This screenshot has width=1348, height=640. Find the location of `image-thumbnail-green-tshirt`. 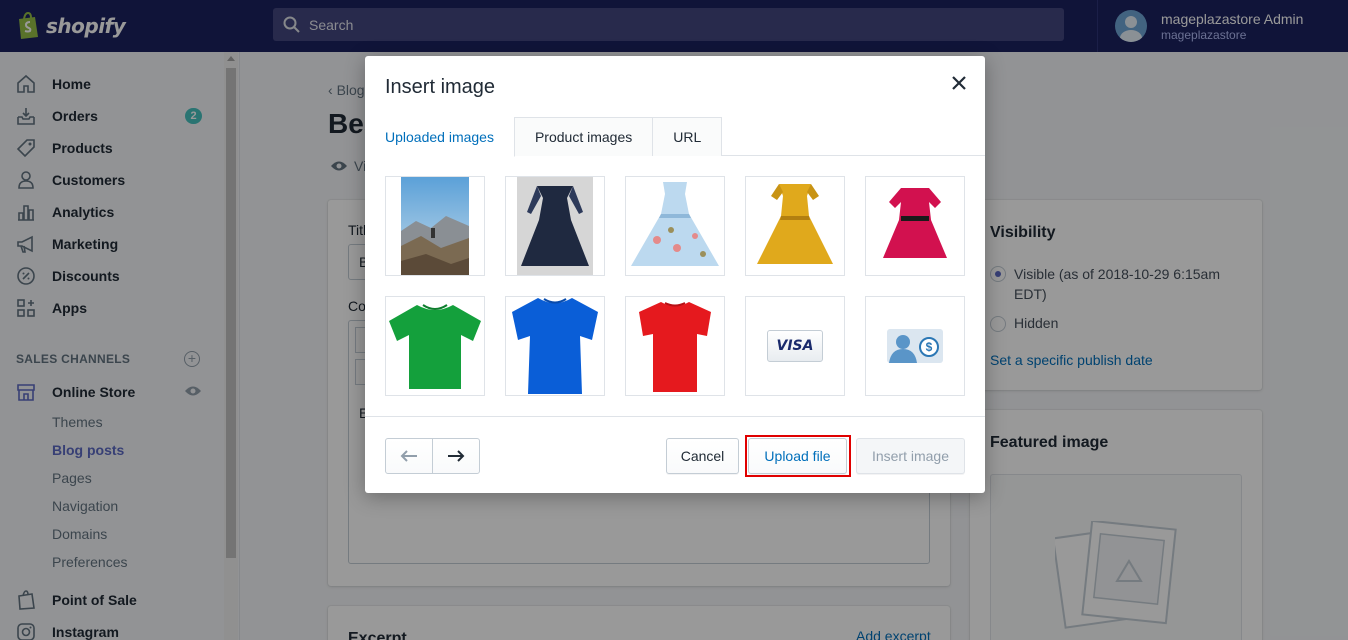

image-thumbnail-green-tshirt is located at coordinates (435, 346).